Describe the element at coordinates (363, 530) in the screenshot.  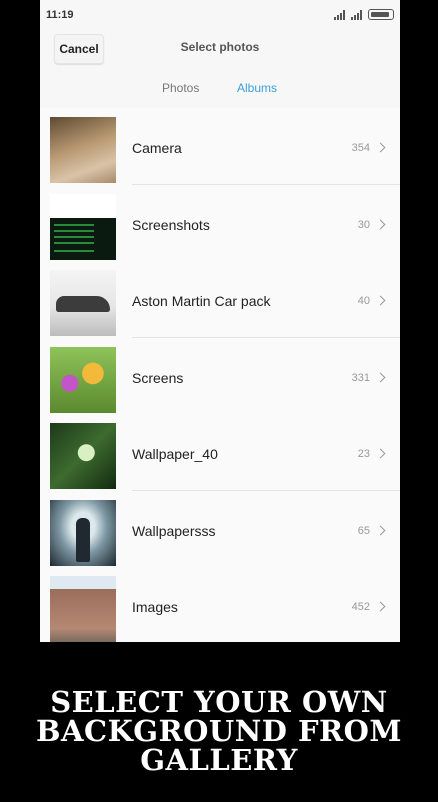
I see `album-count: 65` at that location.